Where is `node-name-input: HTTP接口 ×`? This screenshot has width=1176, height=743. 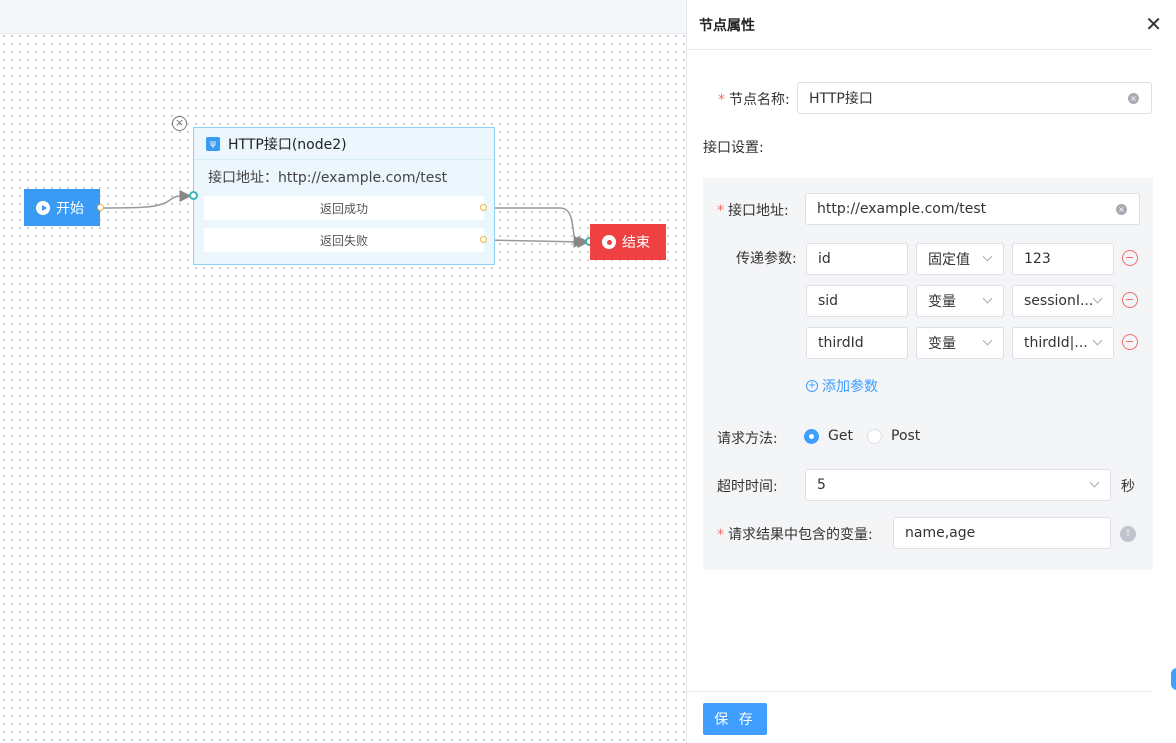 node-name-input: HTTP接口 × is located at coordinates (974, 98).